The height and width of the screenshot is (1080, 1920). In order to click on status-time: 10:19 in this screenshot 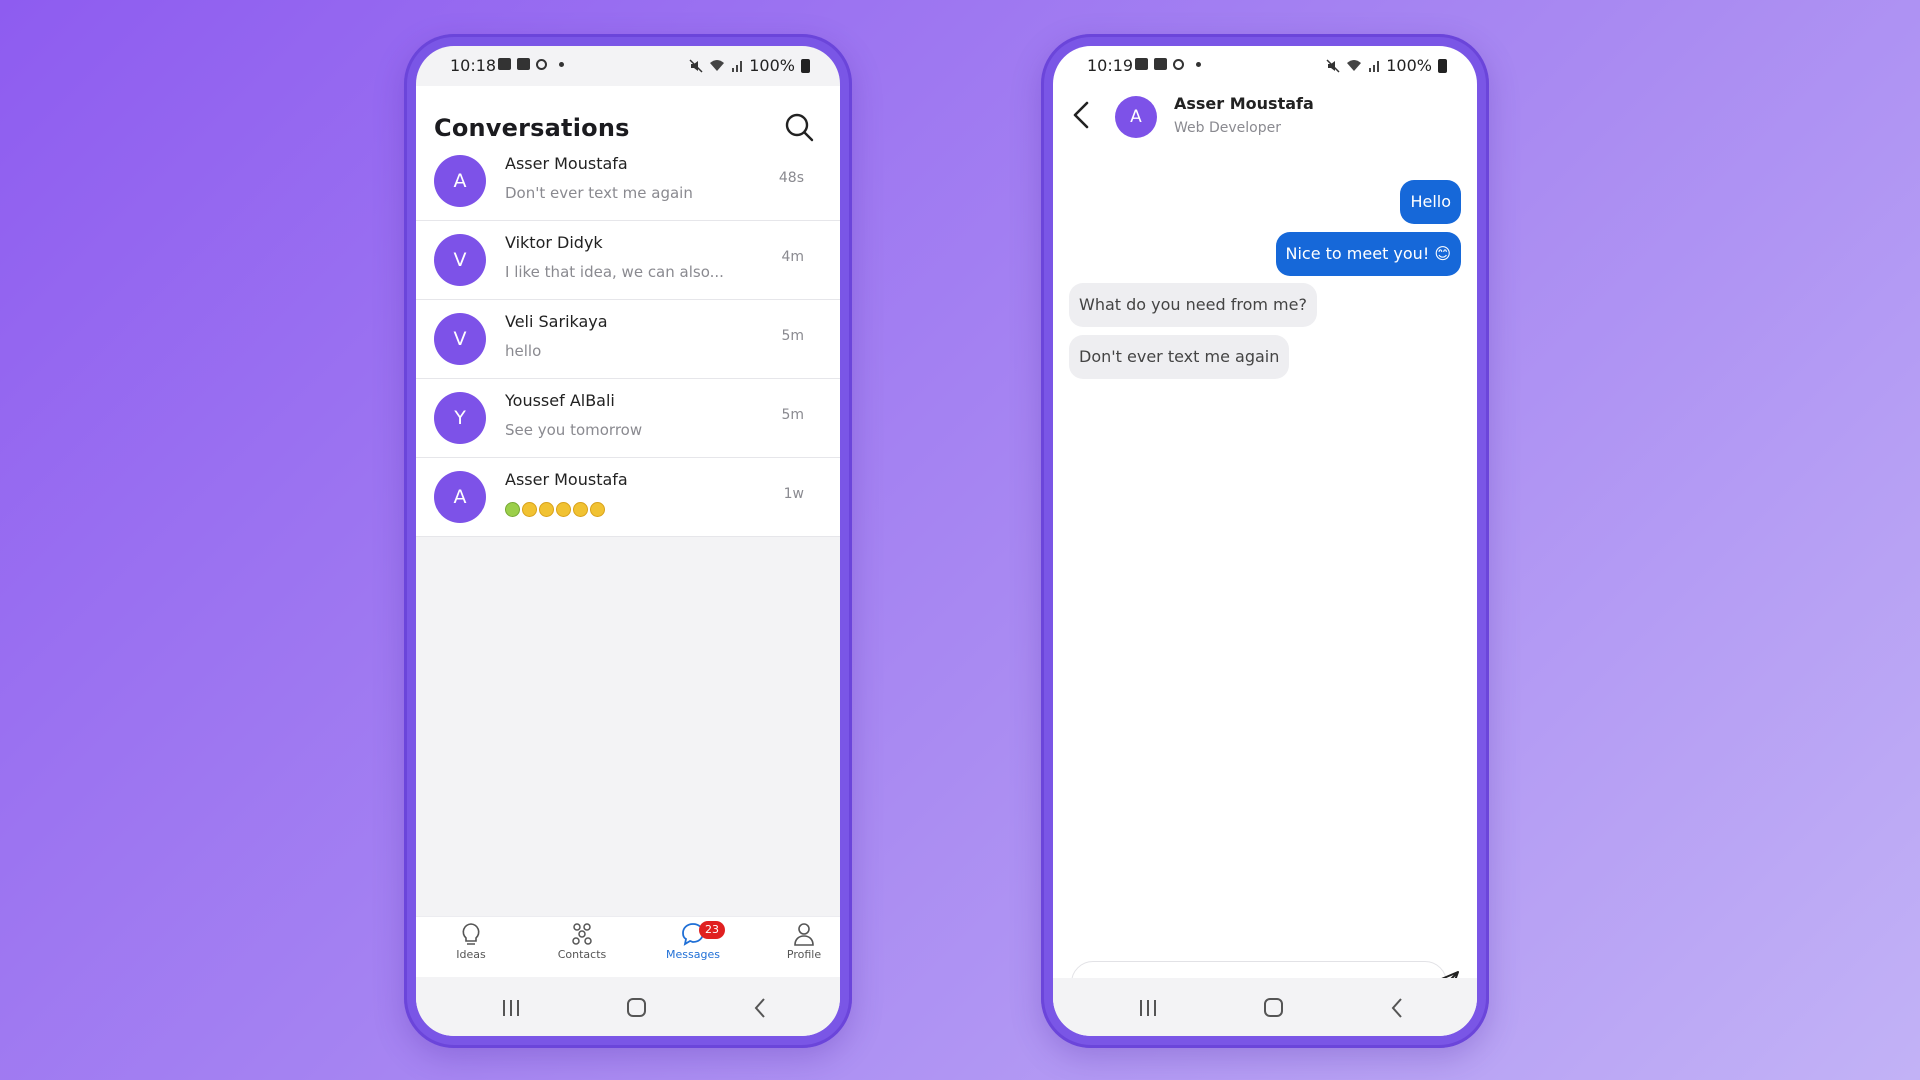, I will do `click(1110, 65)`.